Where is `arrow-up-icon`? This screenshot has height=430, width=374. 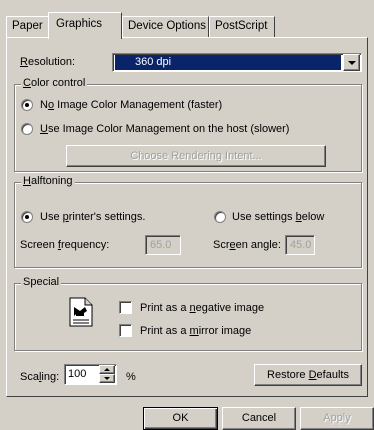
arrow-up-icon is located at coordinates (107, 369).